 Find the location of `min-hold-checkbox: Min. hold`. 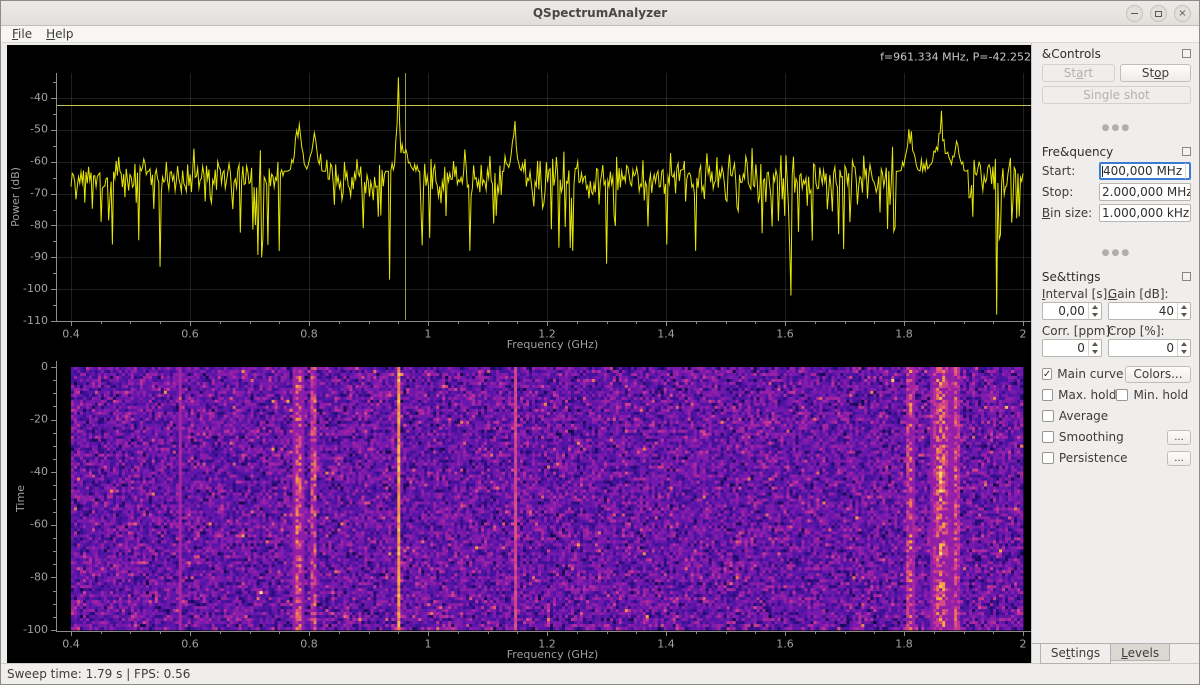

min-hold-checkbox: Min. hold is located at coordinates (1152, 395).